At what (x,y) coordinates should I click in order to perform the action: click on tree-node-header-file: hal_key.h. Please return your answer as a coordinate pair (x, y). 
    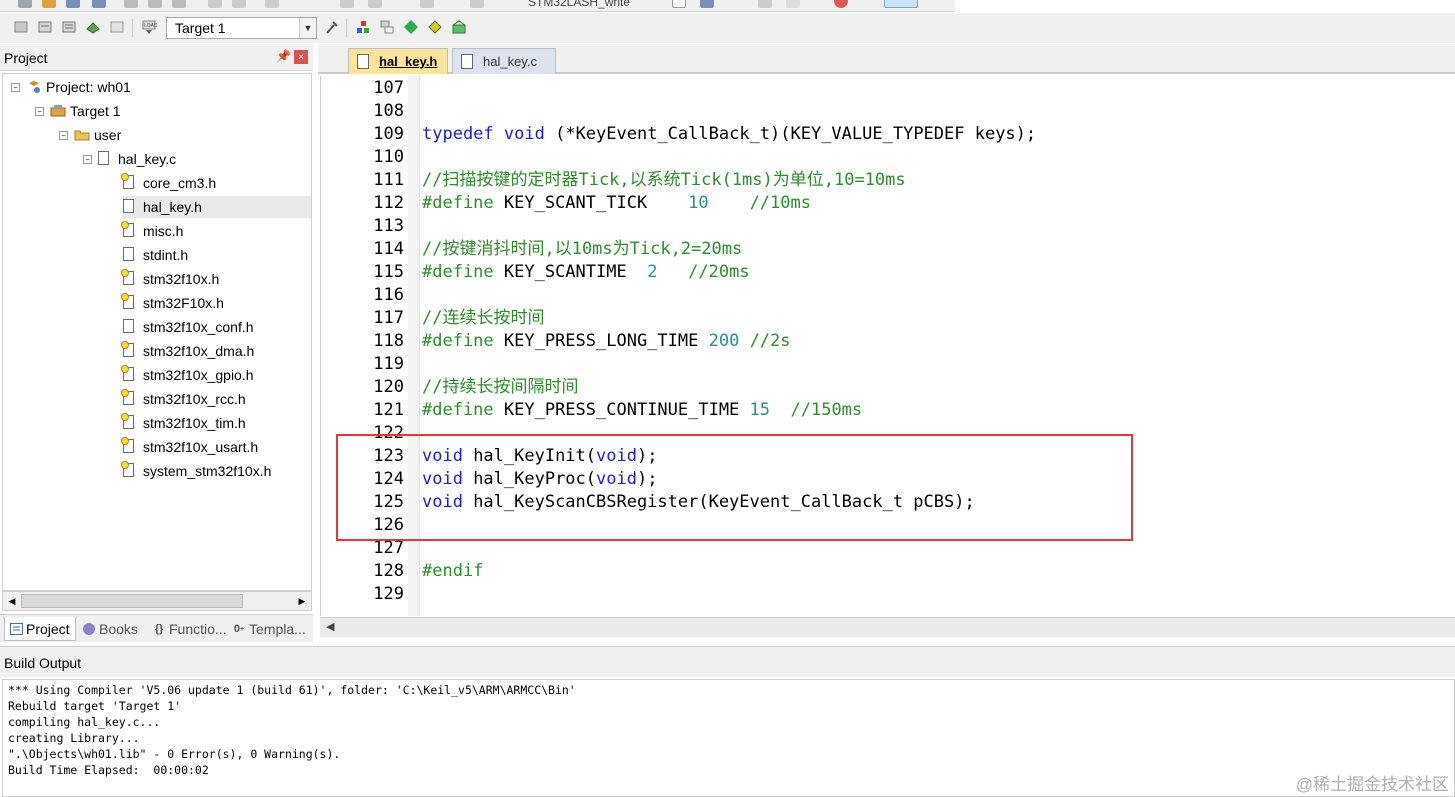
    Looking at the image, I should click on (217, 207).